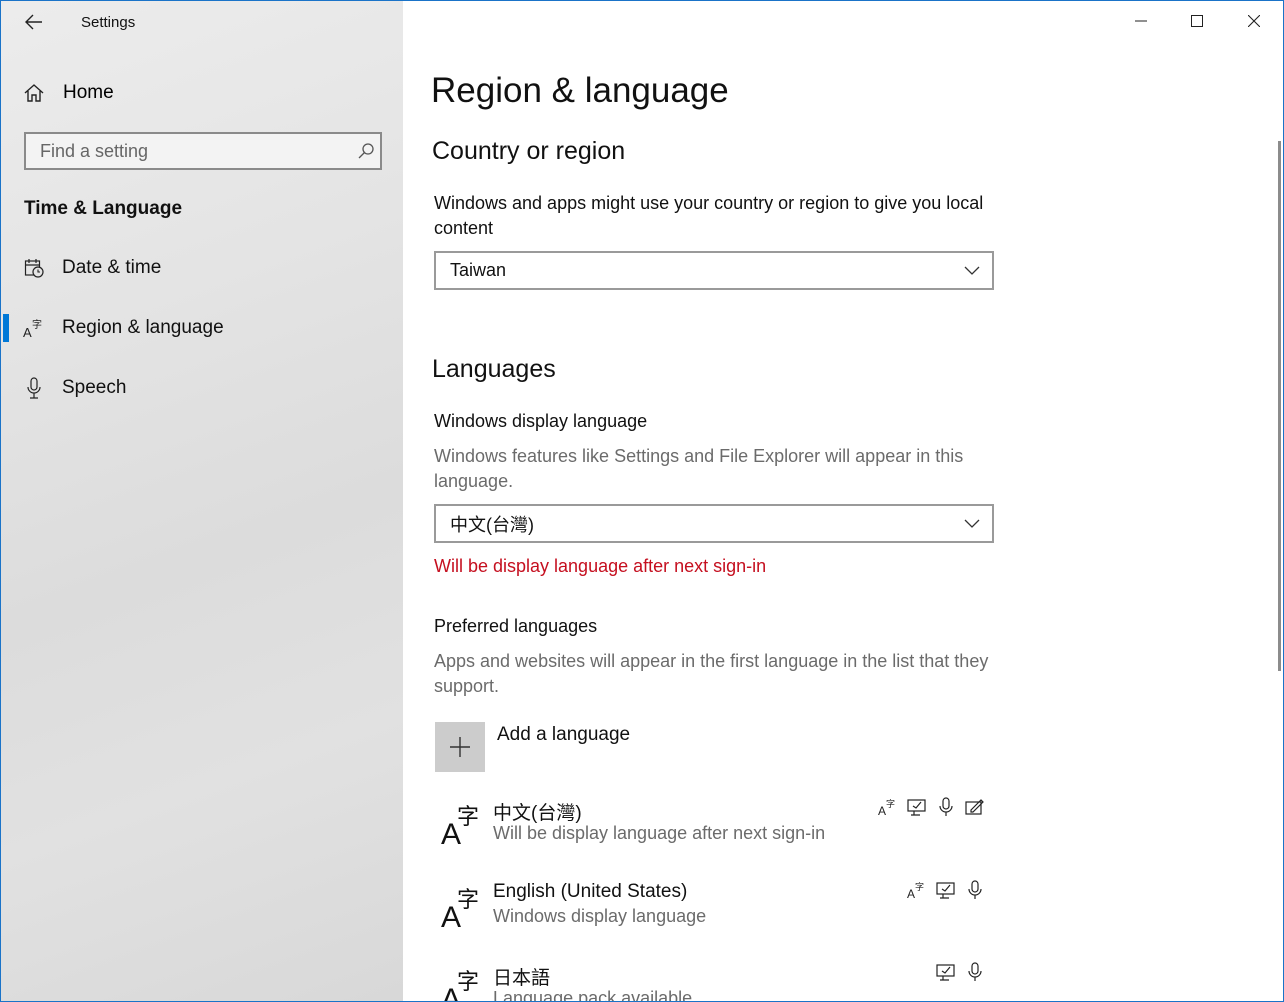 This screenshot has width=1284, height=1002. I want to click on microphone-icon, so click(34, 388).